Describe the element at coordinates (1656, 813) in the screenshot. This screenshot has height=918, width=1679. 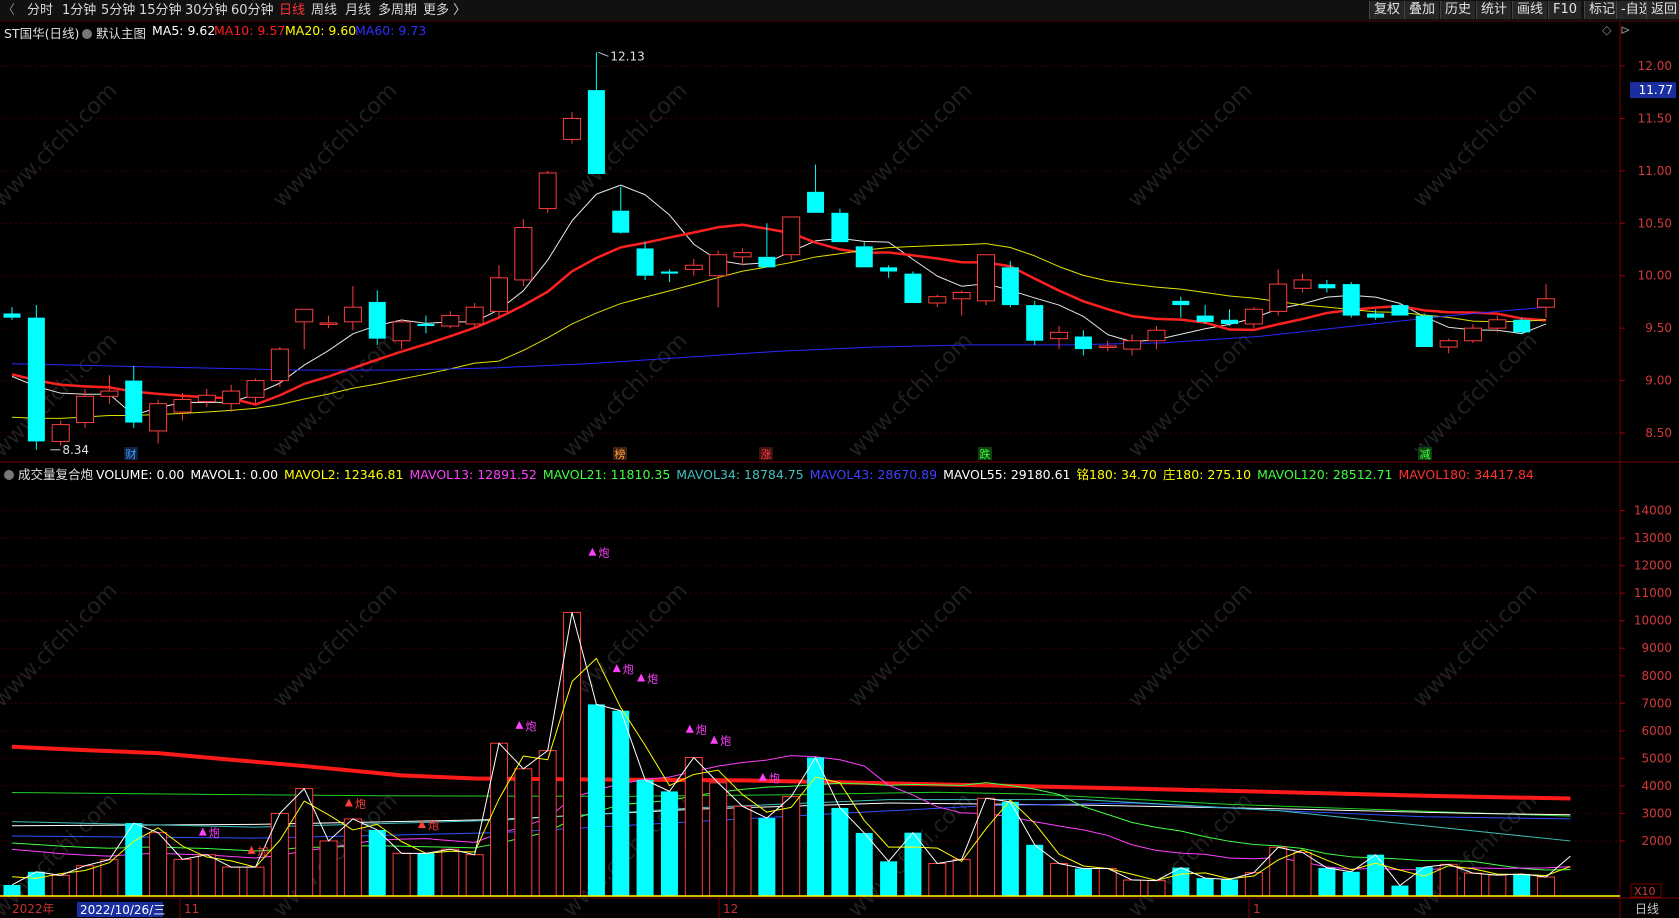
I see `volume-tick-label: 3000` at that location.